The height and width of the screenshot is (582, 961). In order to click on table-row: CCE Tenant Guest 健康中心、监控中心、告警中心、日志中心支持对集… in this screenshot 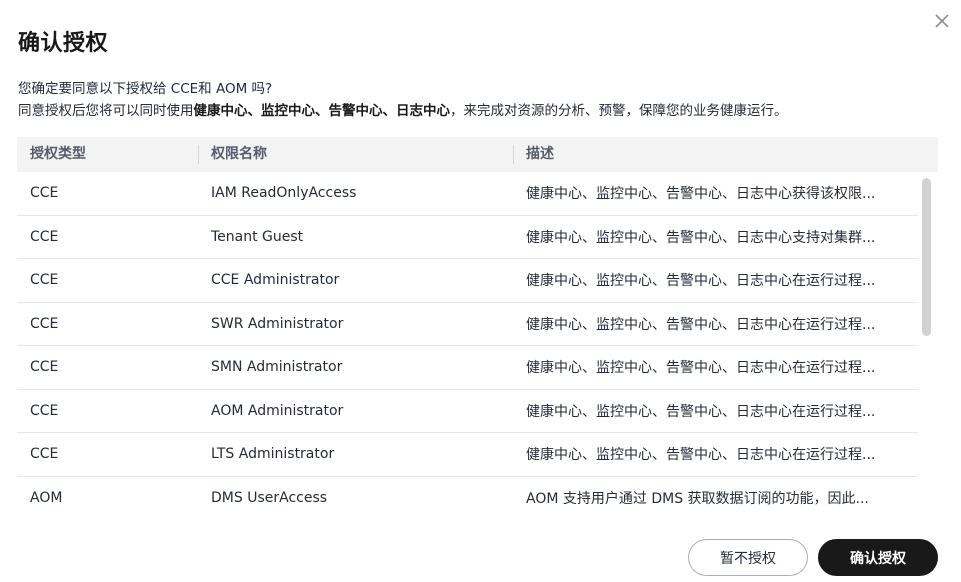, I will do `click(467, 237)`.